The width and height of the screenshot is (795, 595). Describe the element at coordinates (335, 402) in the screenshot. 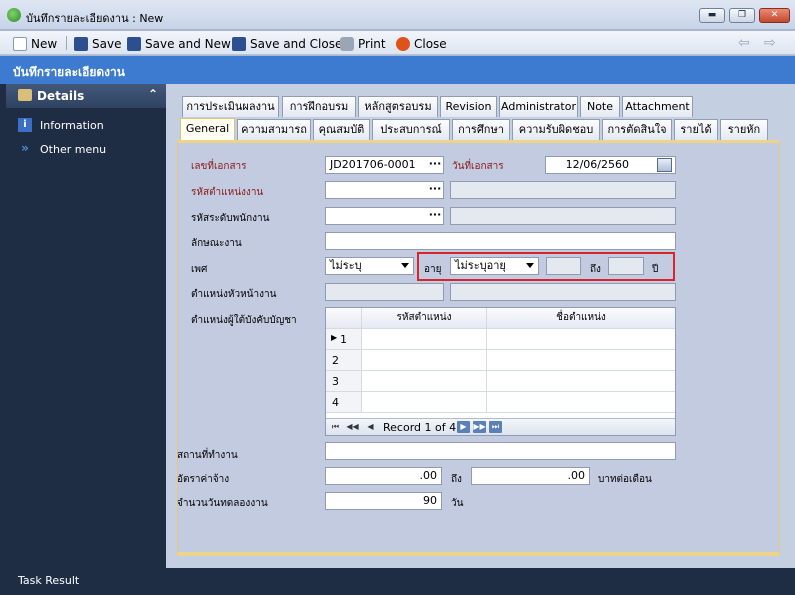

I see `row-number: 4` at that location.